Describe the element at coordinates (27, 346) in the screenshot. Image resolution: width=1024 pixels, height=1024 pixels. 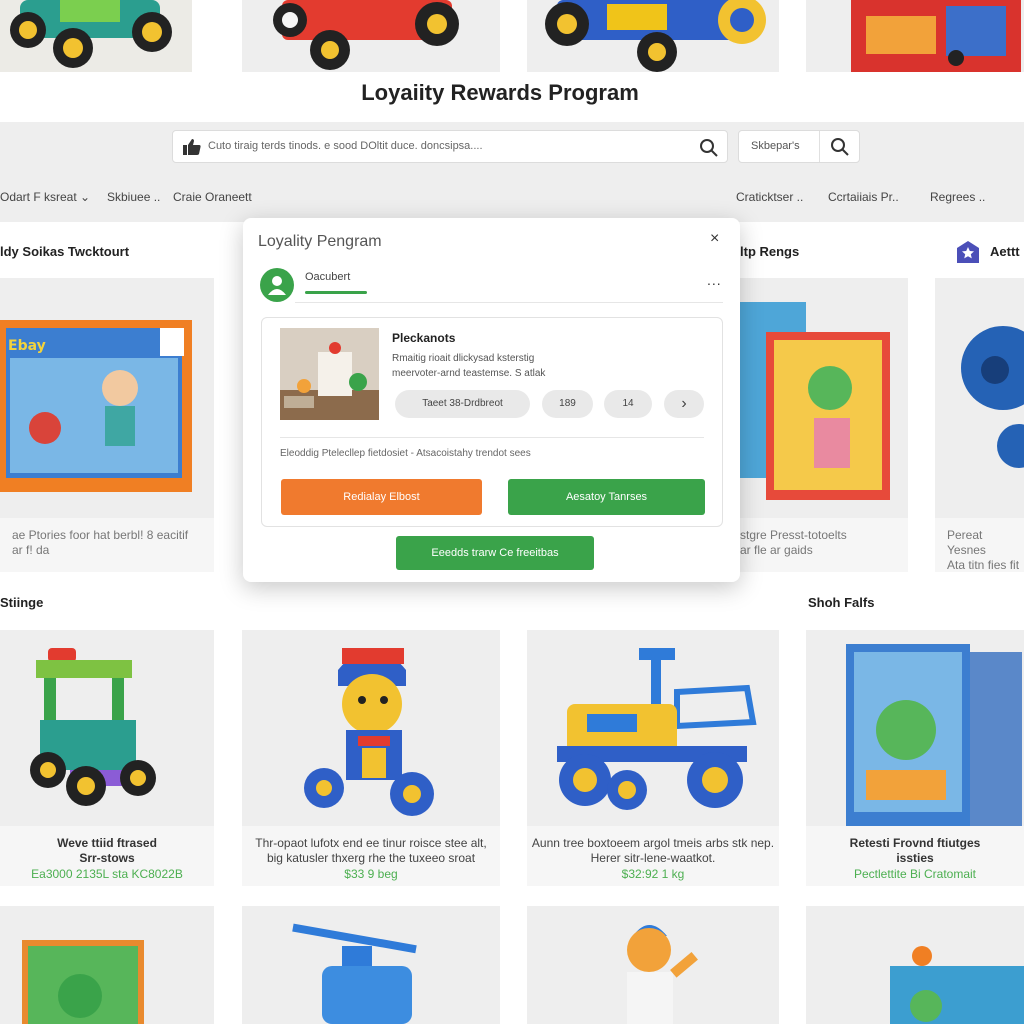
I see `svg-text: Ebay` at that location.